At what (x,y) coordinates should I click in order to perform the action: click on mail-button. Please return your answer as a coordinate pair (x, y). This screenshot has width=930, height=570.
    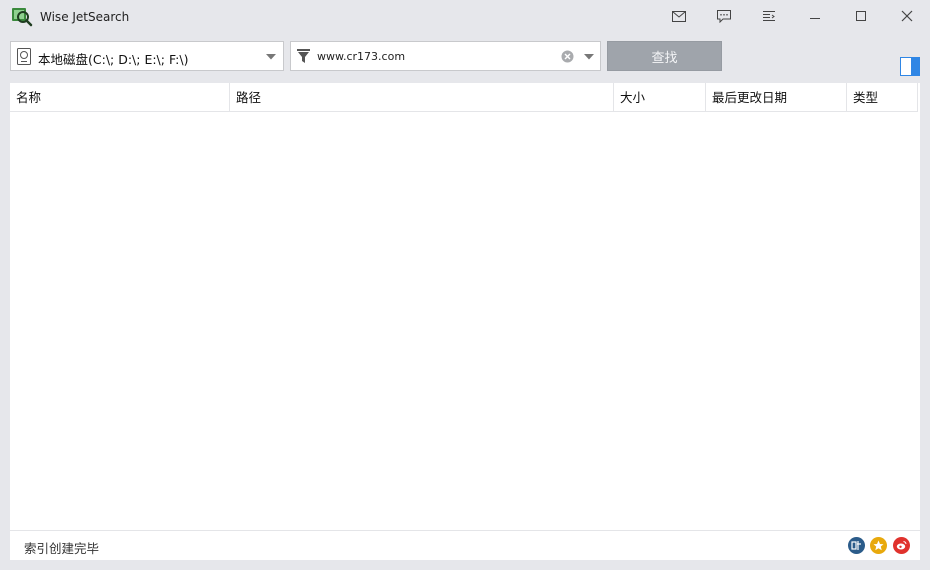
    Looking at the image, I should click on (679, 16).